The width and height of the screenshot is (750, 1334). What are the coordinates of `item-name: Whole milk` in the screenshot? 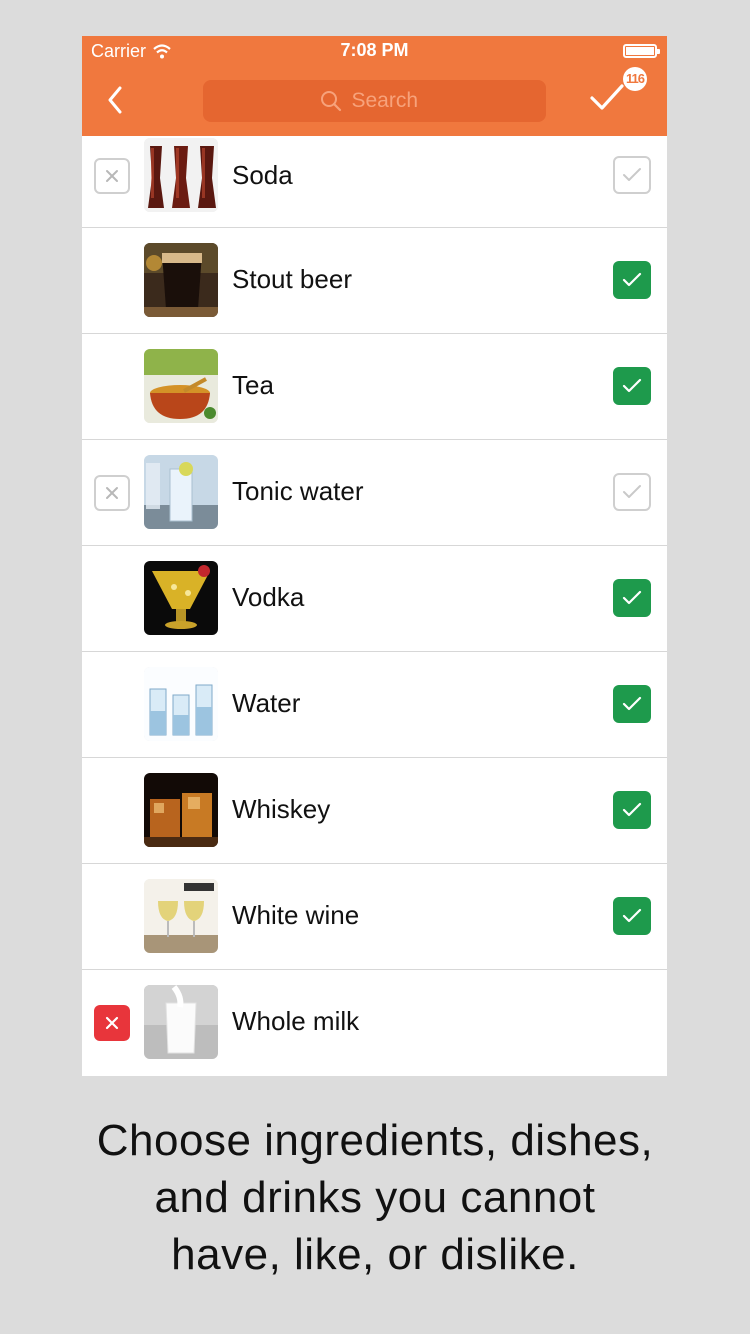 It's located at (296, 1021).